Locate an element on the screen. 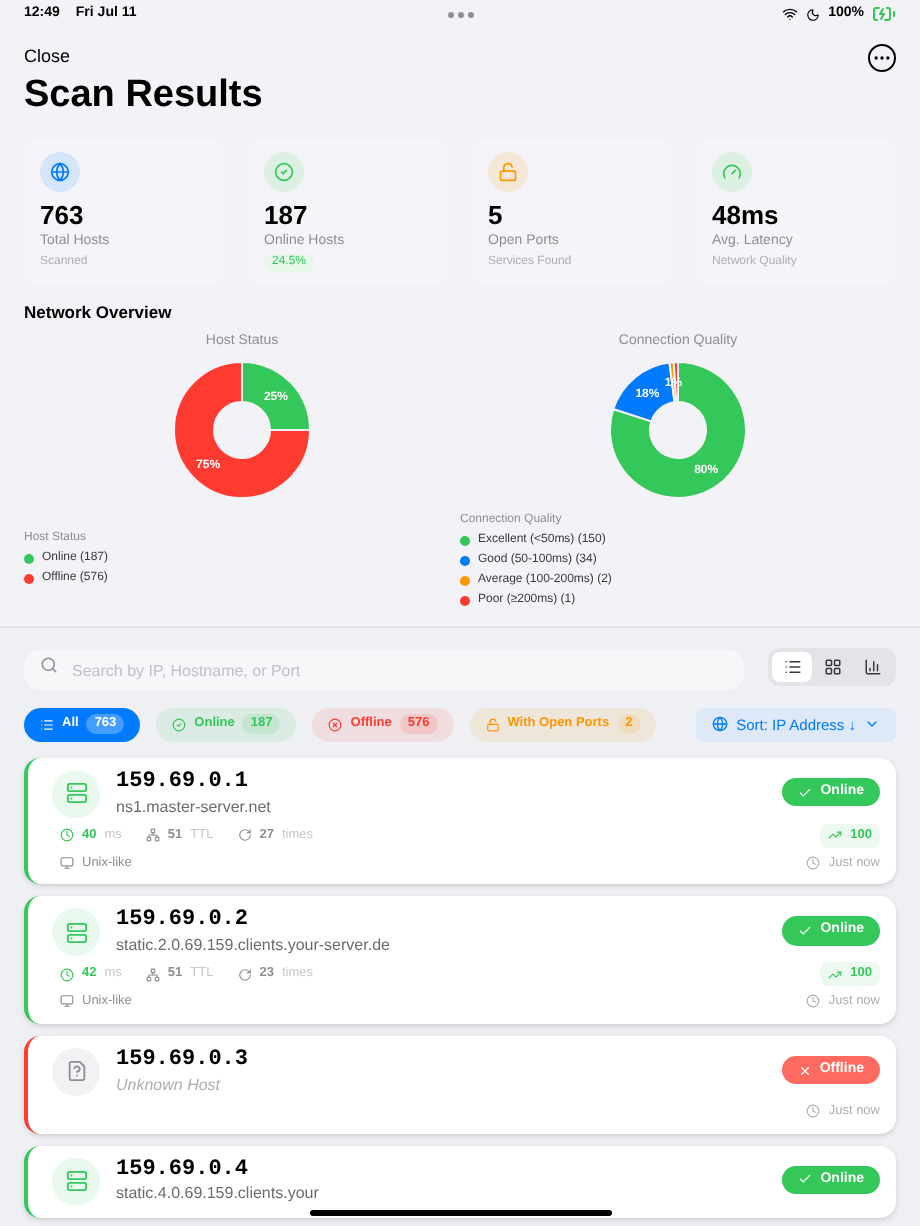 Image resolution: width=920 pixels, height=1226 pixels. view-mode-button is located at coordinates (792, 667).